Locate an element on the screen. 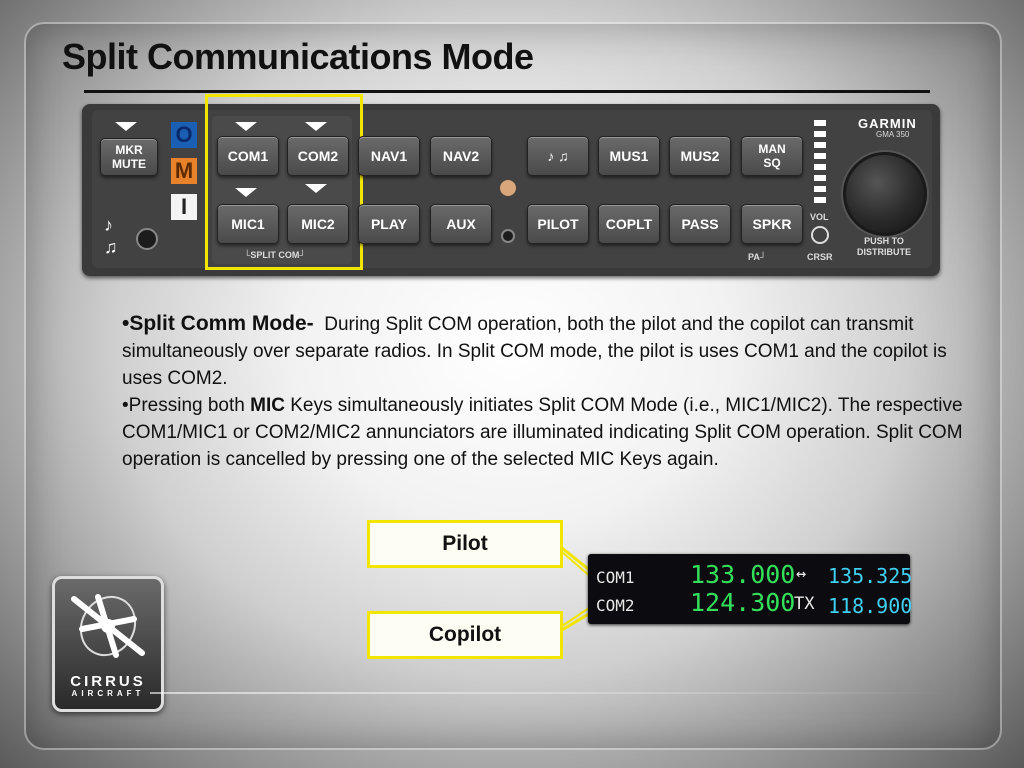 Image resolution: width=1024 pixels, height=768 pixels. copilot-callout: Copilot is located at coordinates (465, 635).